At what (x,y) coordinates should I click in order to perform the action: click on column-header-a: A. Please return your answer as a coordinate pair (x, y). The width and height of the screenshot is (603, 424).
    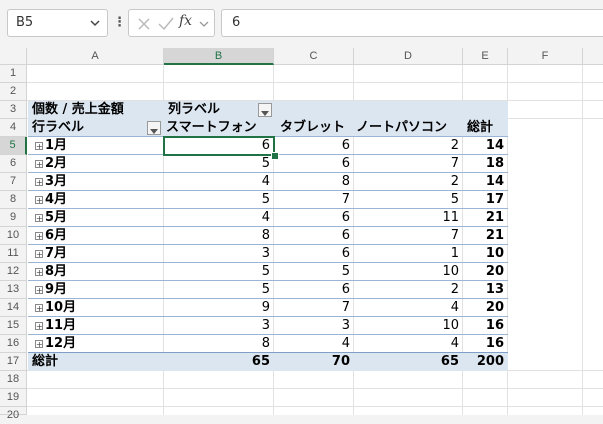
    Looking at the image, I should click on (95, 56).